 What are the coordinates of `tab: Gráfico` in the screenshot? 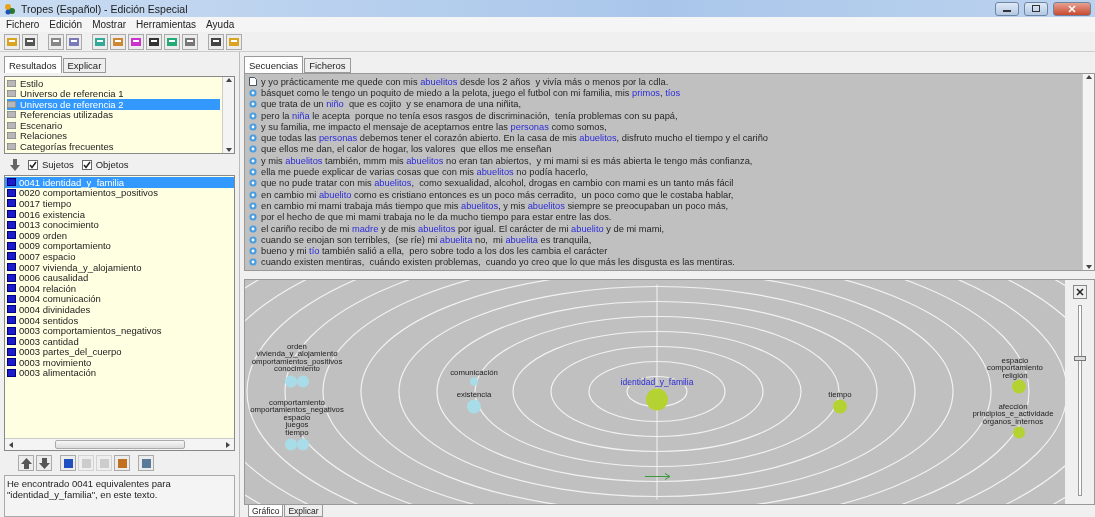 It's located at (266, 511).